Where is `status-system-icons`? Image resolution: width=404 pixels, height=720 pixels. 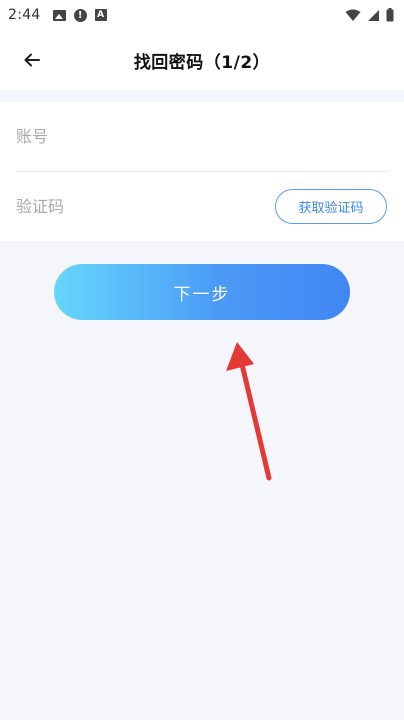 status-system-icons is located at coordinates (369, 15).